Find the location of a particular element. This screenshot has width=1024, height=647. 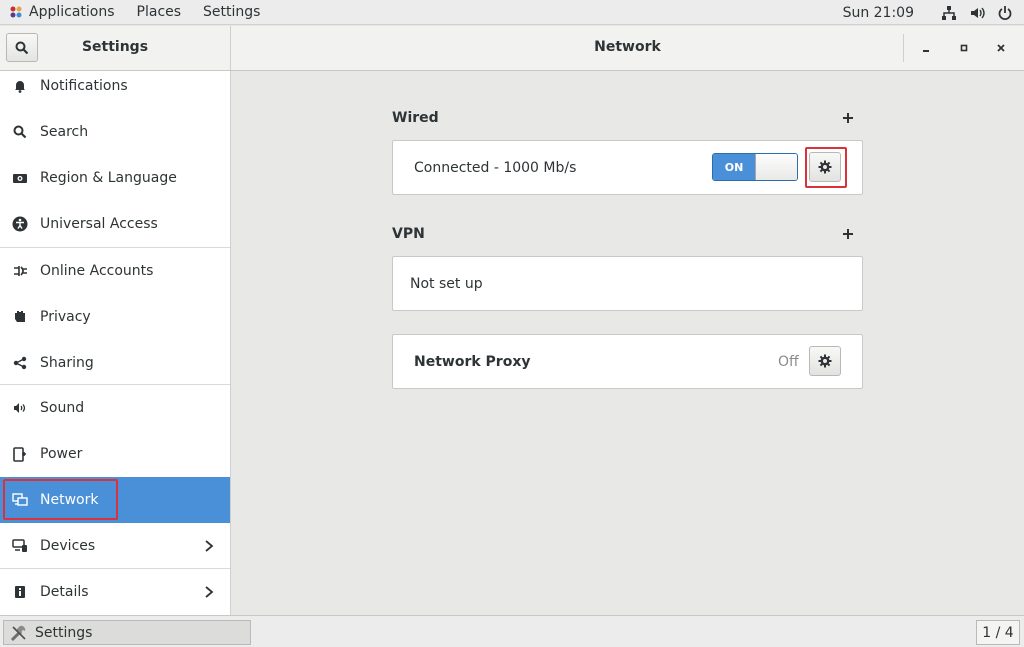

settings-menu-label: Settings is located at coordinates (232, 12).